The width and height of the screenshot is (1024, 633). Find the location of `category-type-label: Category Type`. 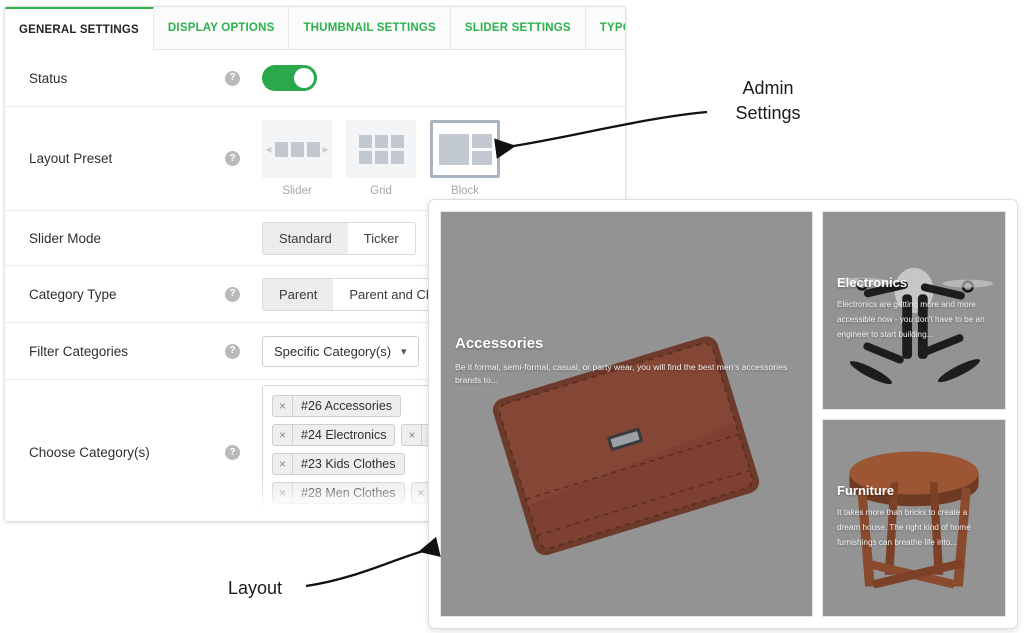

category-type-label: Category Type is located at coordinates (73, 294).